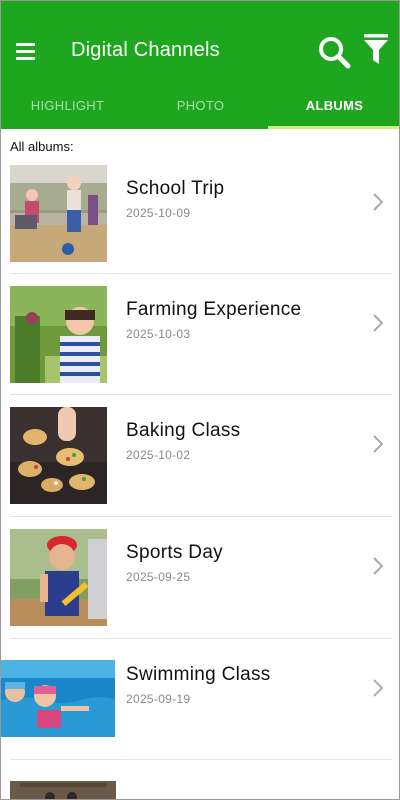 The height and width of the screenshot is (800, 400). Describe the element at coordinates (158, 213) in the screenshot. I see `album-date: 2025-10-09` at that location.